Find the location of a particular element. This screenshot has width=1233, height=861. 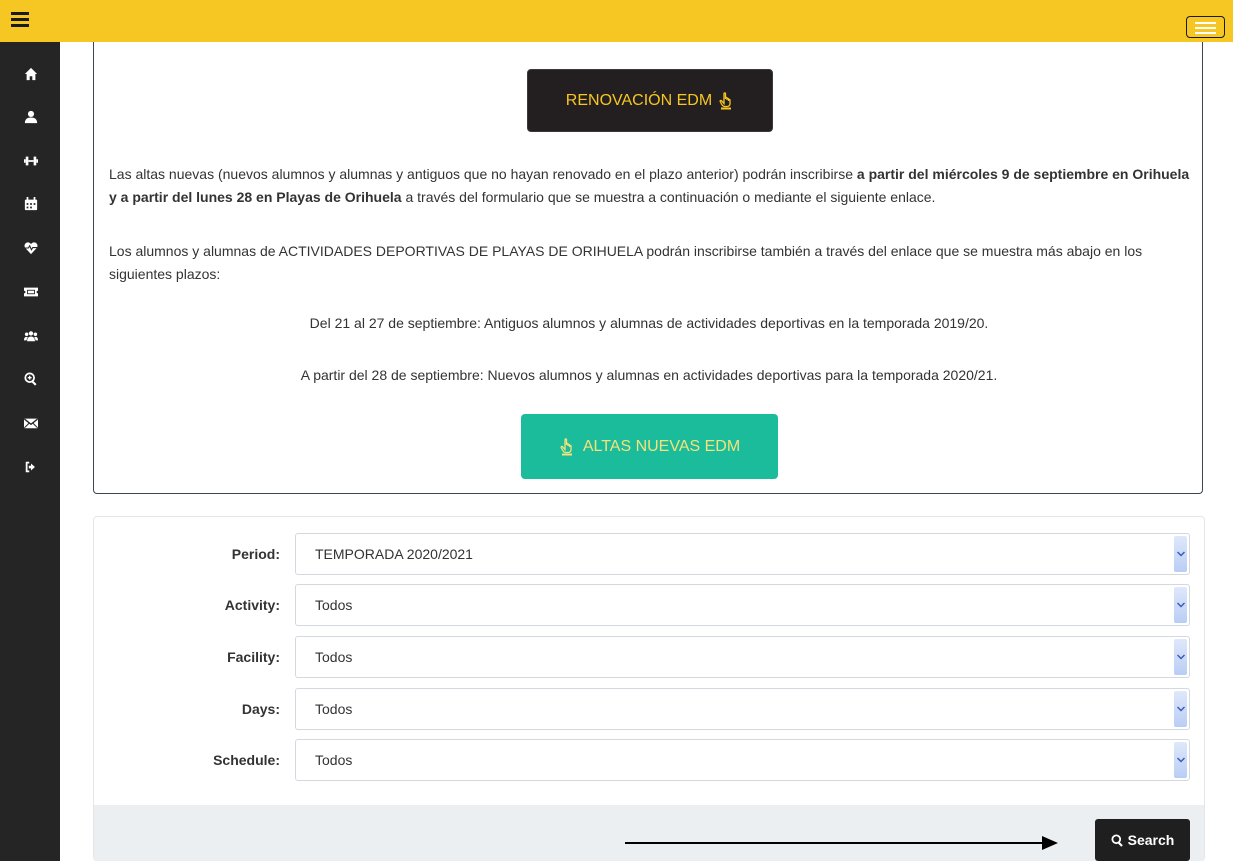

dumbbell-icon is located at coordinates (31, 161).